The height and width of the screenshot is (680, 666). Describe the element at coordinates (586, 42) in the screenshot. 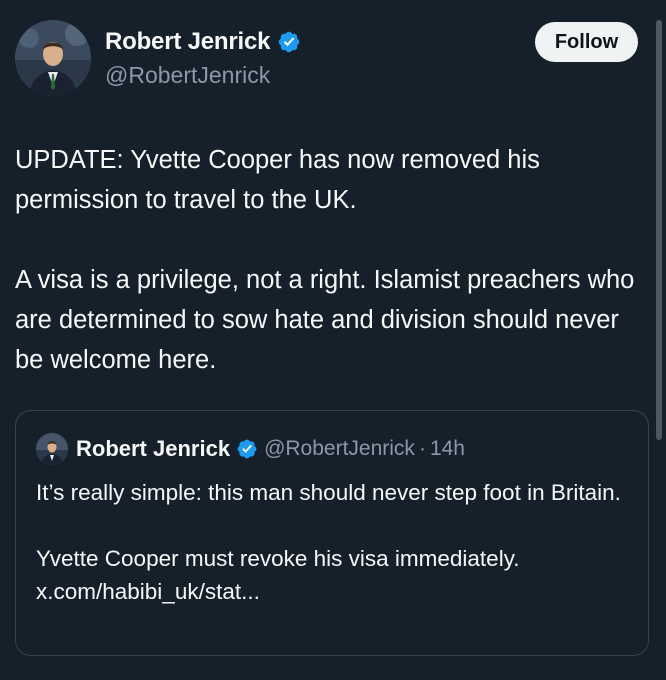

I see `follow-button: Follow` at that location.